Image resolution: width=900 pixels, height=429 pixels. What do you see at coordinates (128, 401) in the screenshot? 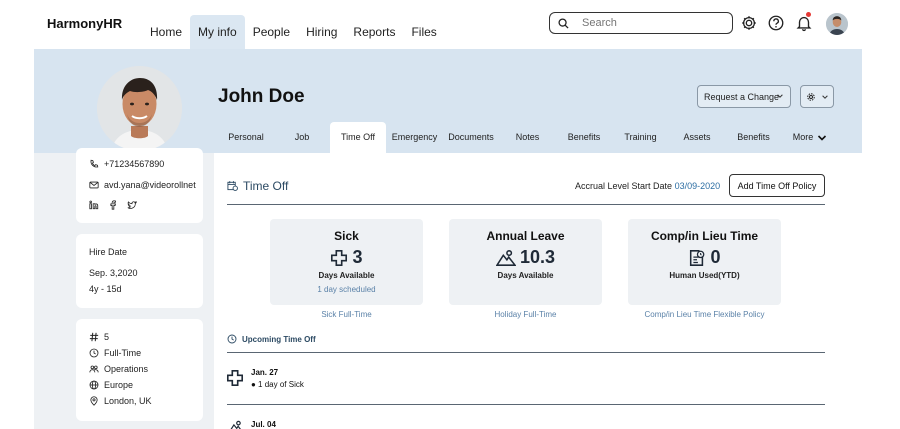
I see `location: London, UK` at bounding box center [128, 401].